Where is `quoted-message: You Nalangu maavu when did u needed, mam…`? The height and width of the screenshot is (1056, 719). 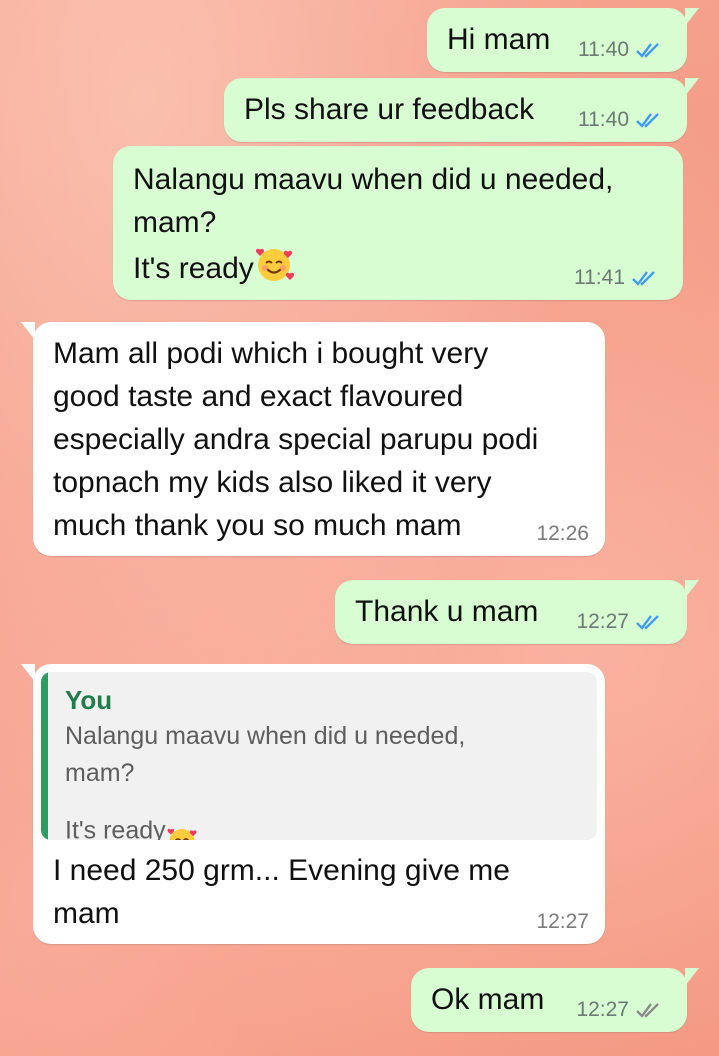
quoted-message: You Nalangu maavu when did u needed, mam… is located at coordinates (319, 756).